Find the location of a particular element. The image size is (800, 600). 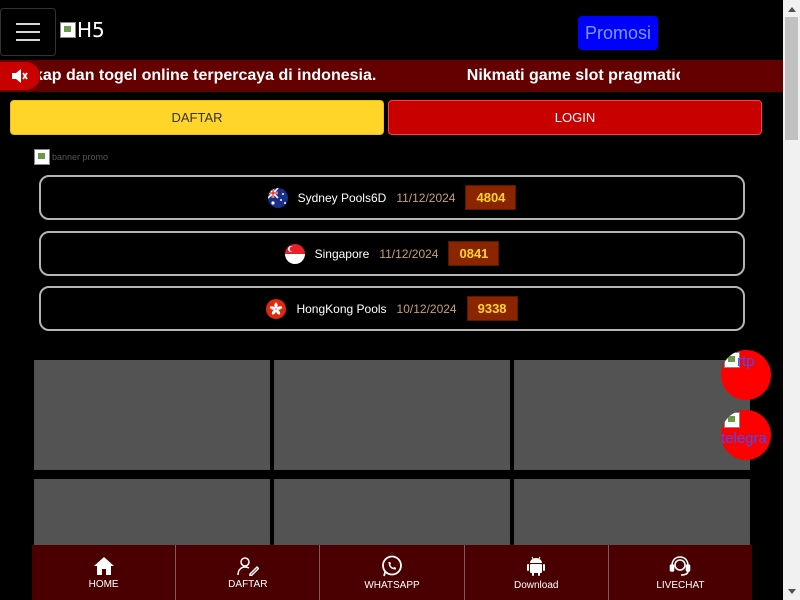

banner-image: banner promo is located at coordinates (87, 157).